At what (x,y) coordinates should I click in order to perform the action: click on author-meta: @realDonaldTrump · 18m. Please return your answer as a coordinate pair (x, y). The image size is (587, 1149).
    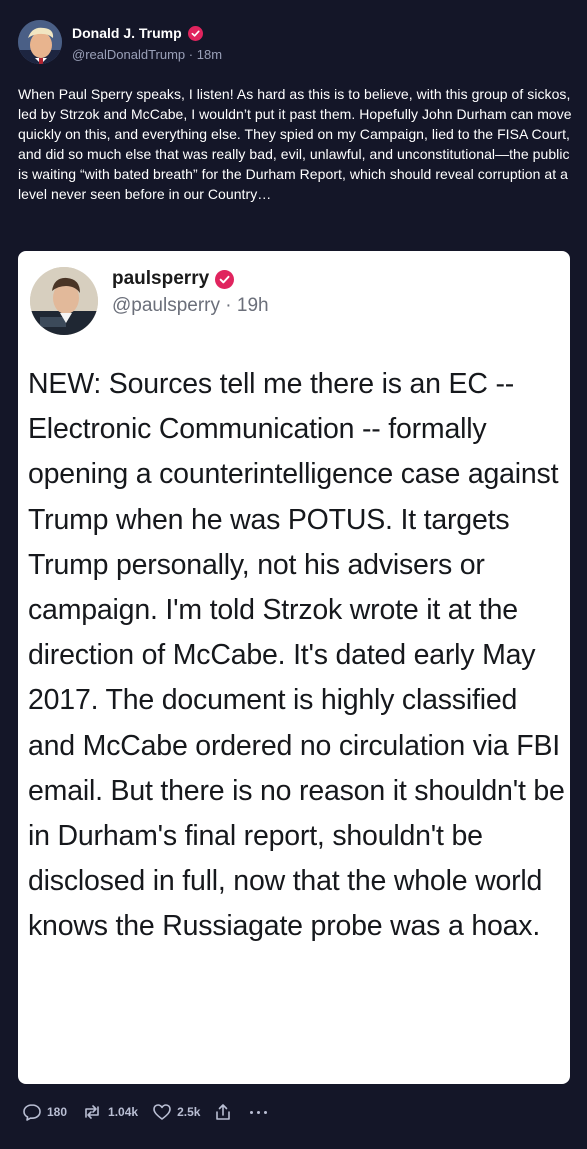
    Looking at the image, I should click on (147, 54).